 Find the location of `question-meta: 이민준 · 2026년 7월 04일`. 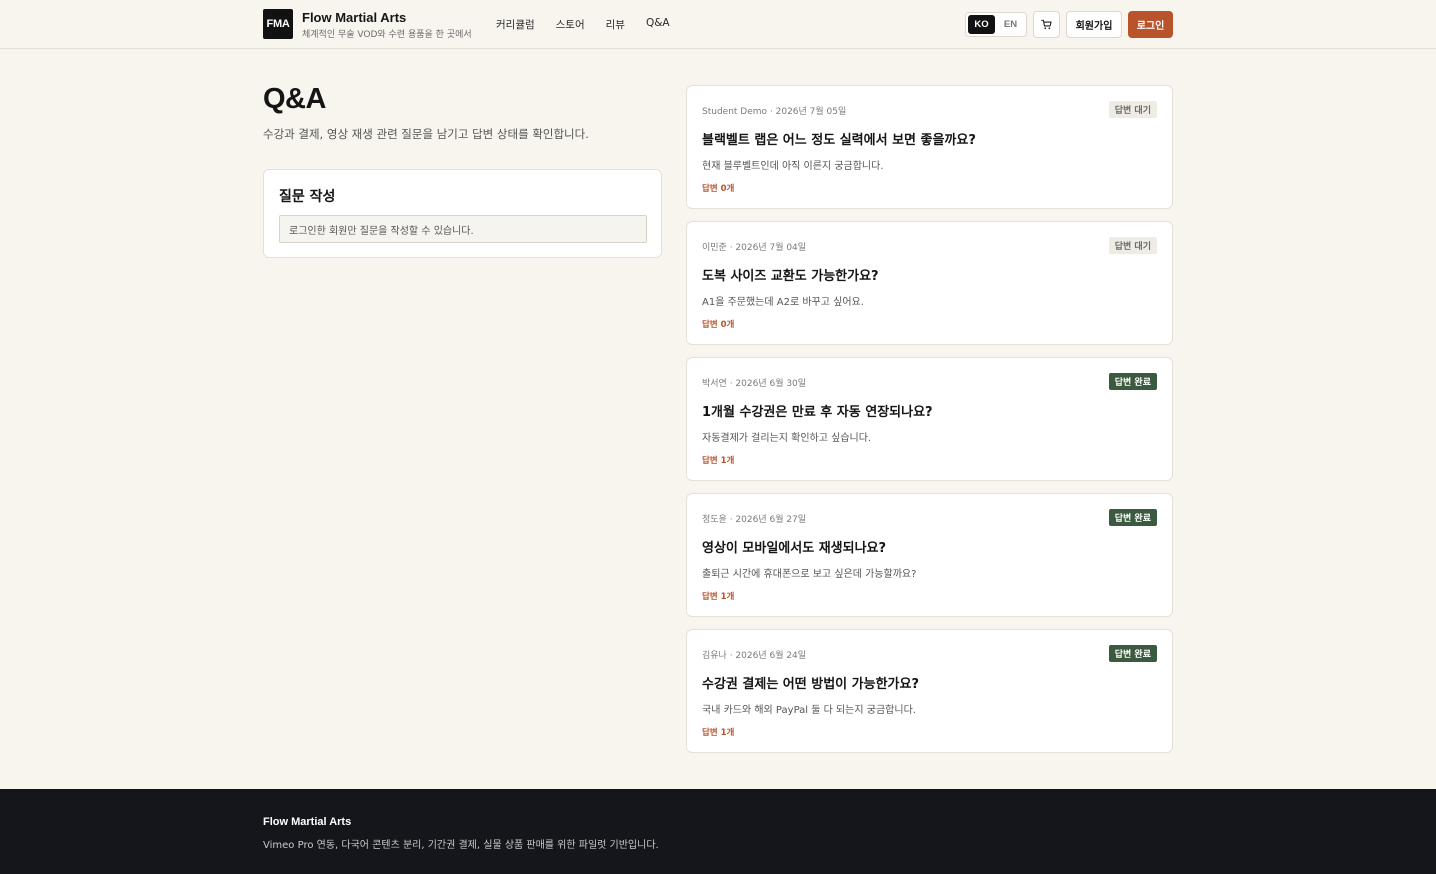

question-meta: 이민준 · 2026년 7월 04일 is located at coordinates (754, 248).